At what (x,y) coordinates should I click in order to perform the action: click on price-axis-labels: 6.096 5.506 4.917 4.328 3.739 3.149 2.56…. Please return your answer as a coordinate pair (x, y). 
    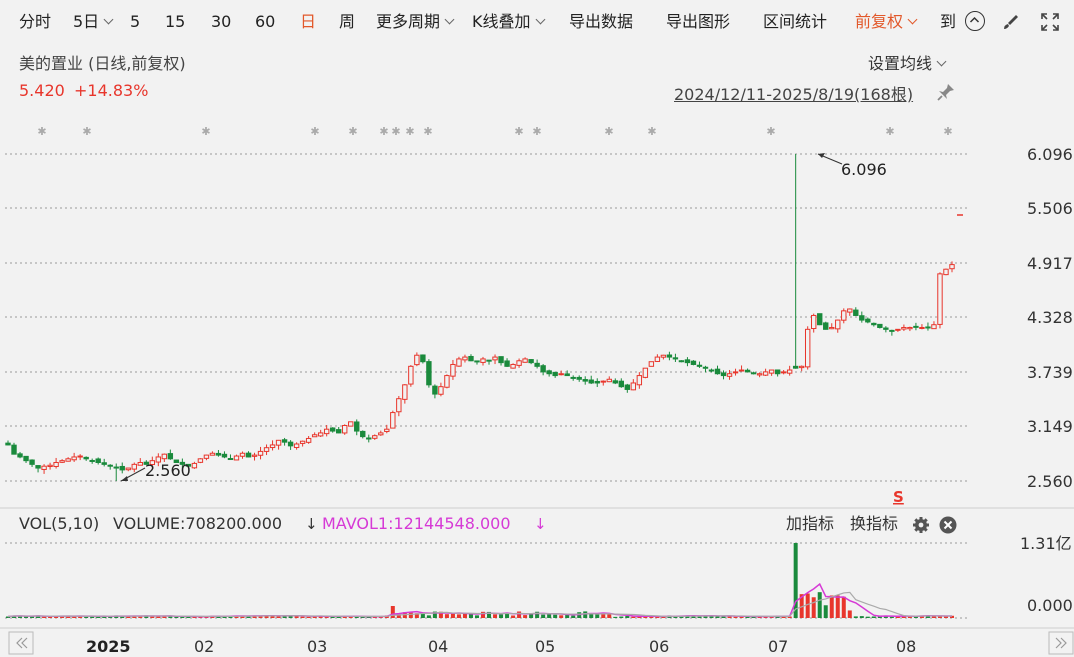
    Looking at the image, I should click on (1050, 318).